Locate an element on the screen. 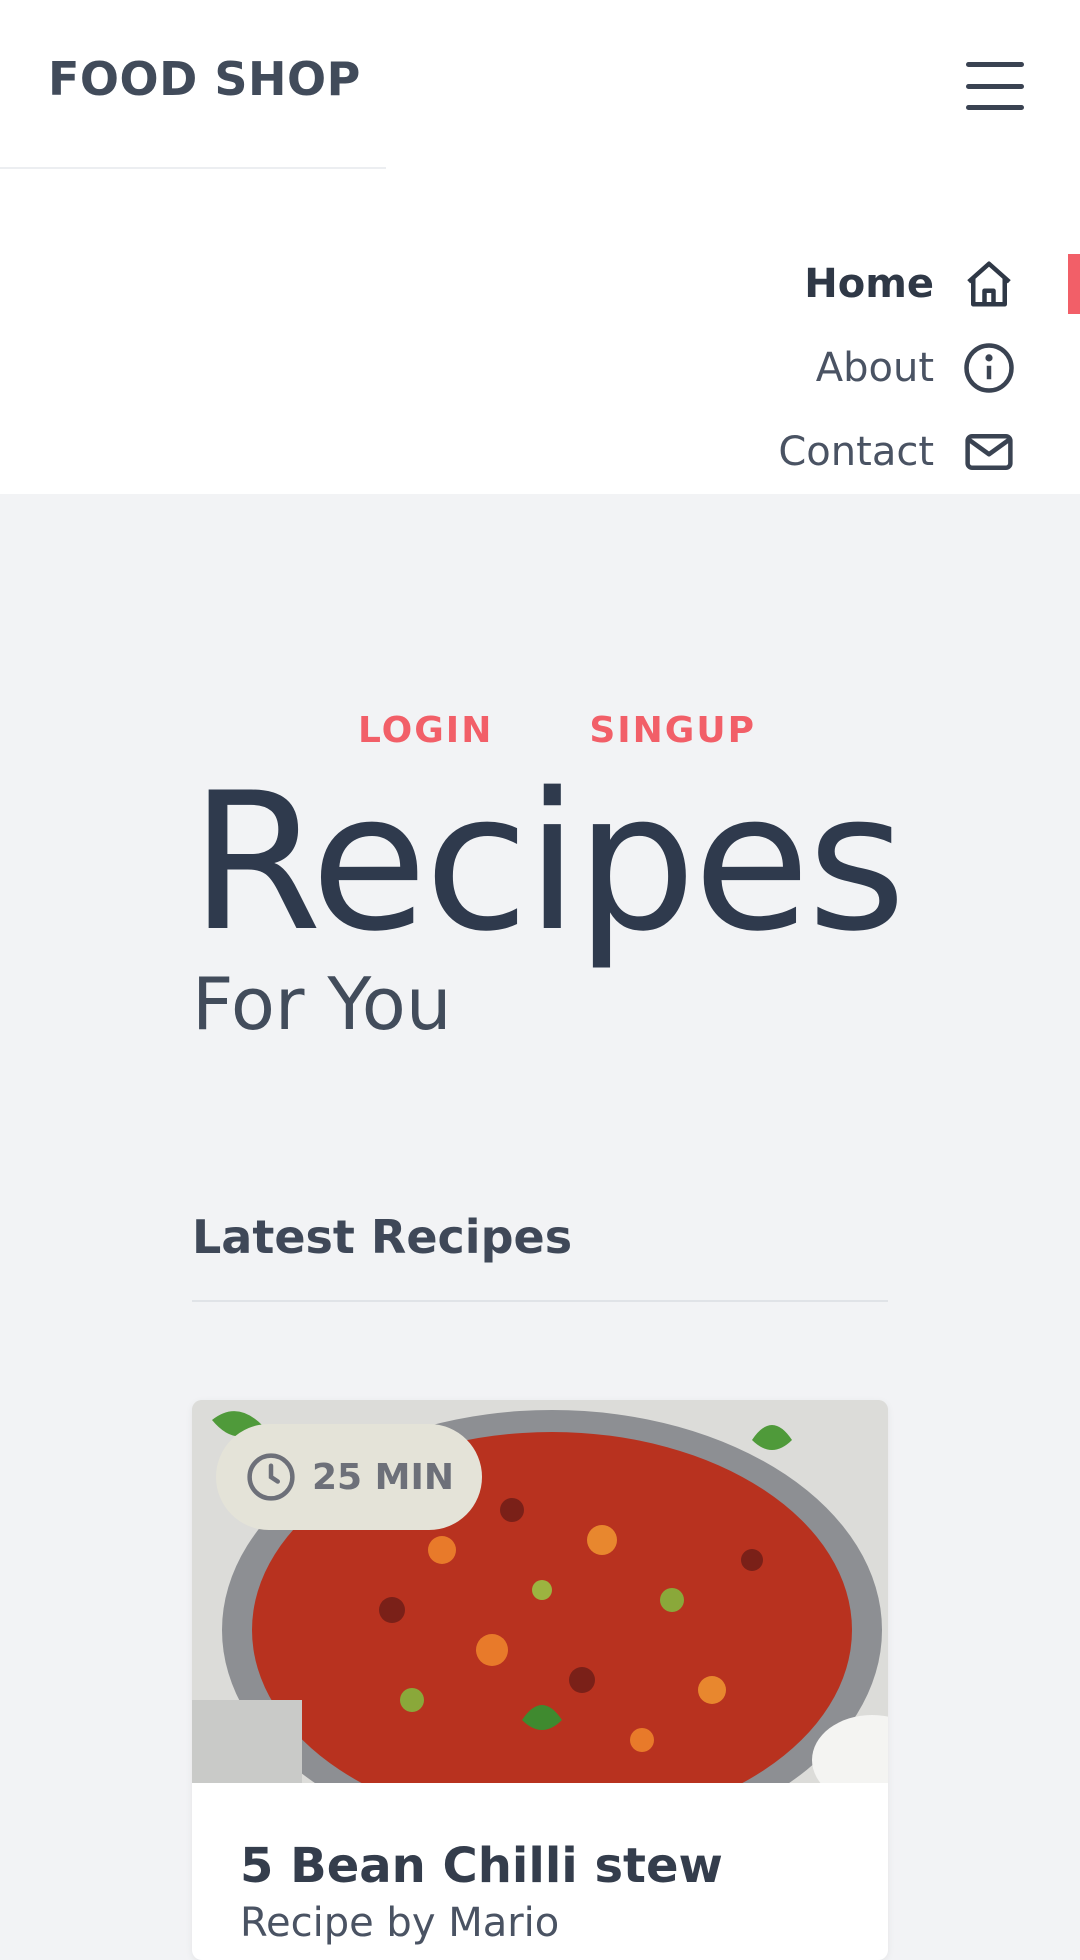 This screenshot has height=1960, width=1080. recipe-author: Recipe by Mario is located at coordinates (400, 1923).